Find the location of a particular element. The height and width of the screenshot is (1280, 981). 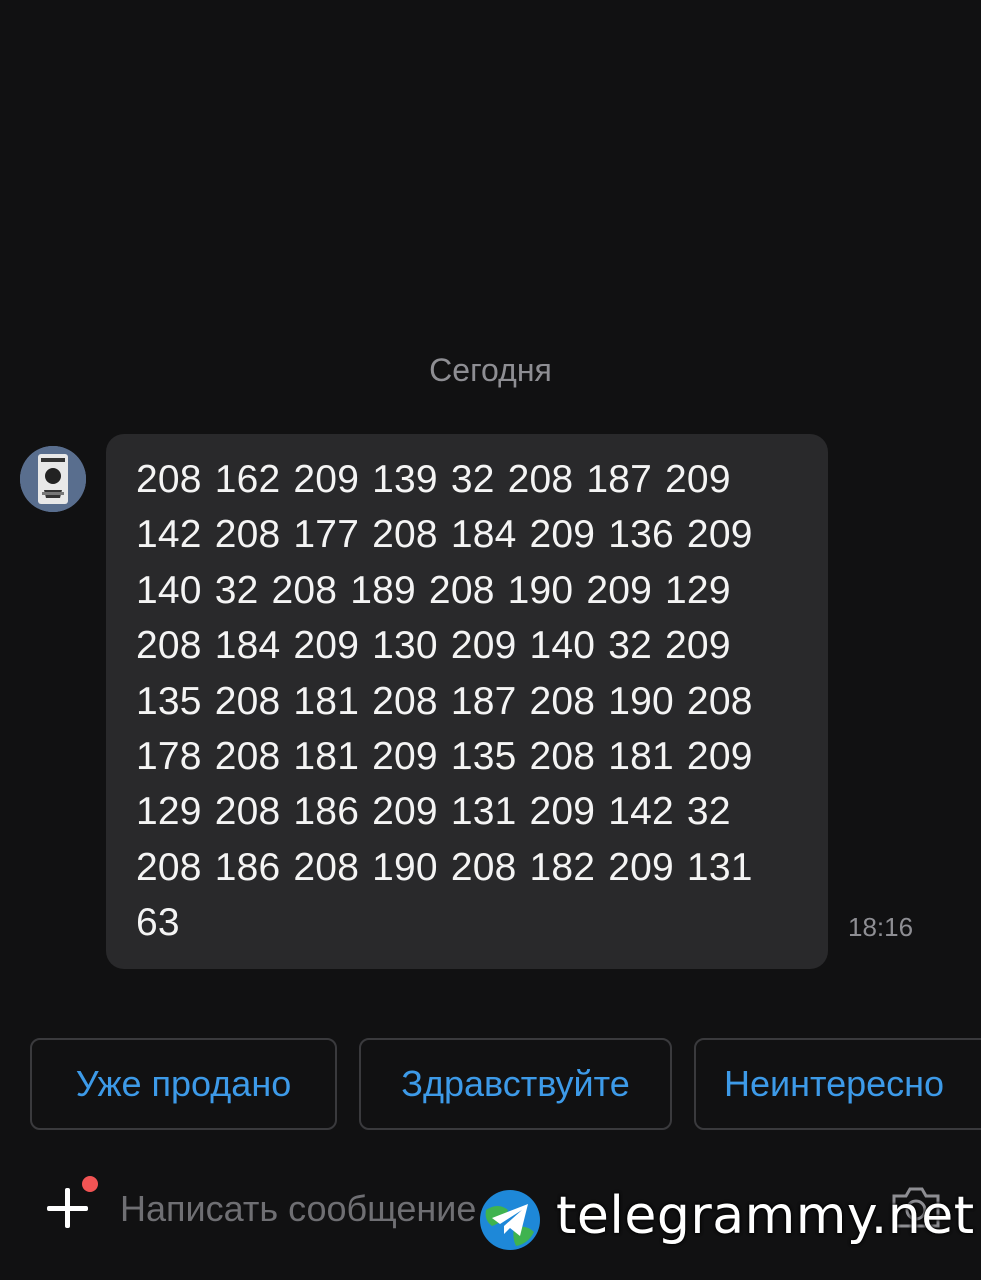

sender-avatar is located at coordinates (53, 479).